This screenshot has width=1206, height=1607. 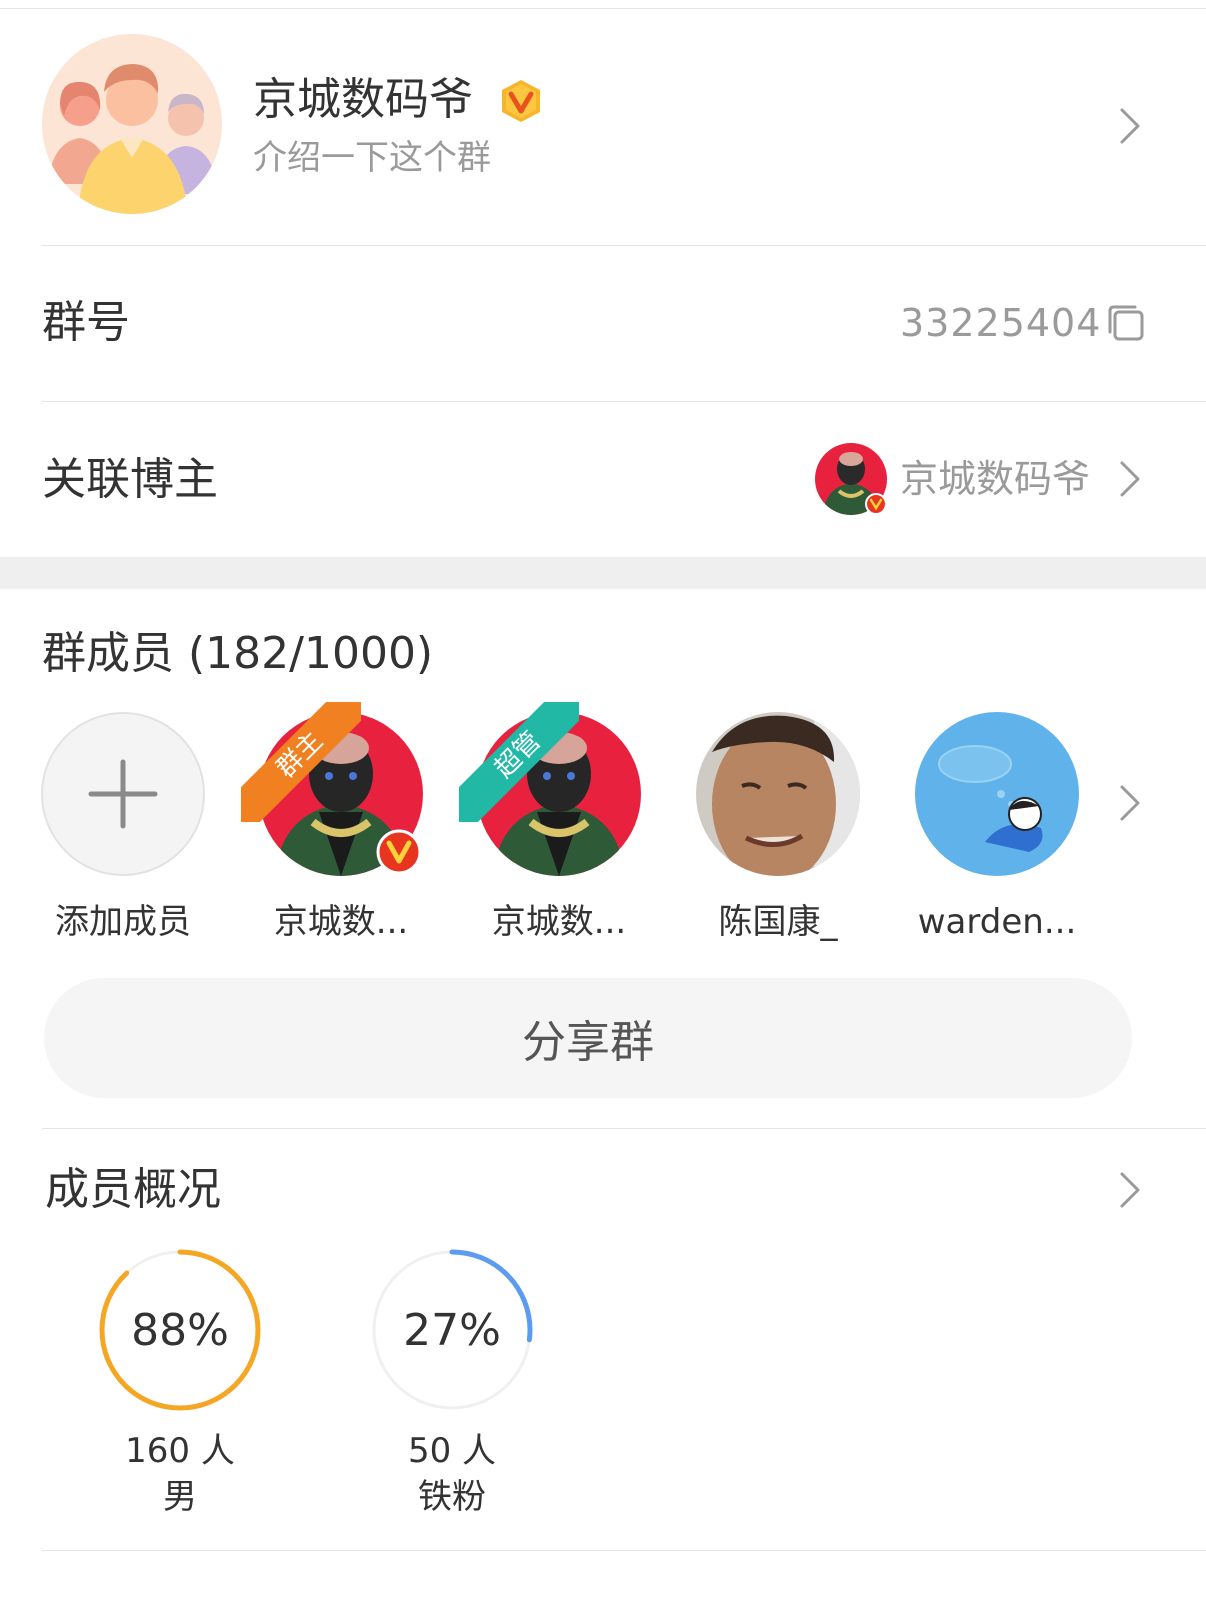 I want to click on overview-header-row: 成员概况, so click(x=603, y=1184).